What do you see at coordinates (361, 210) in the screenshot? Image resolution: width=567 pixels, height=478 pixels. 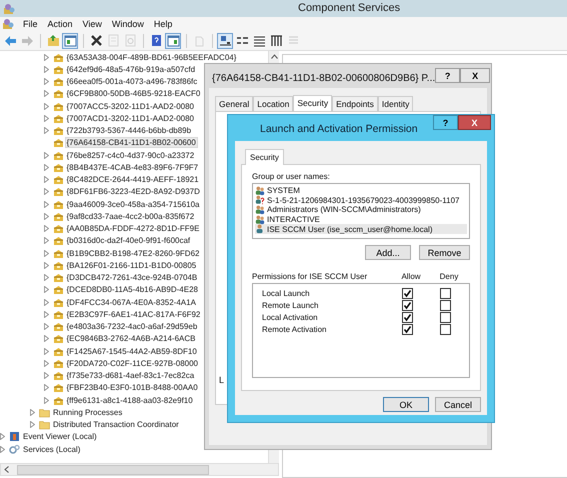 I see `user-item: Administrators (WIN-SCCM\Administrators)` at bounding box center [361, 210].